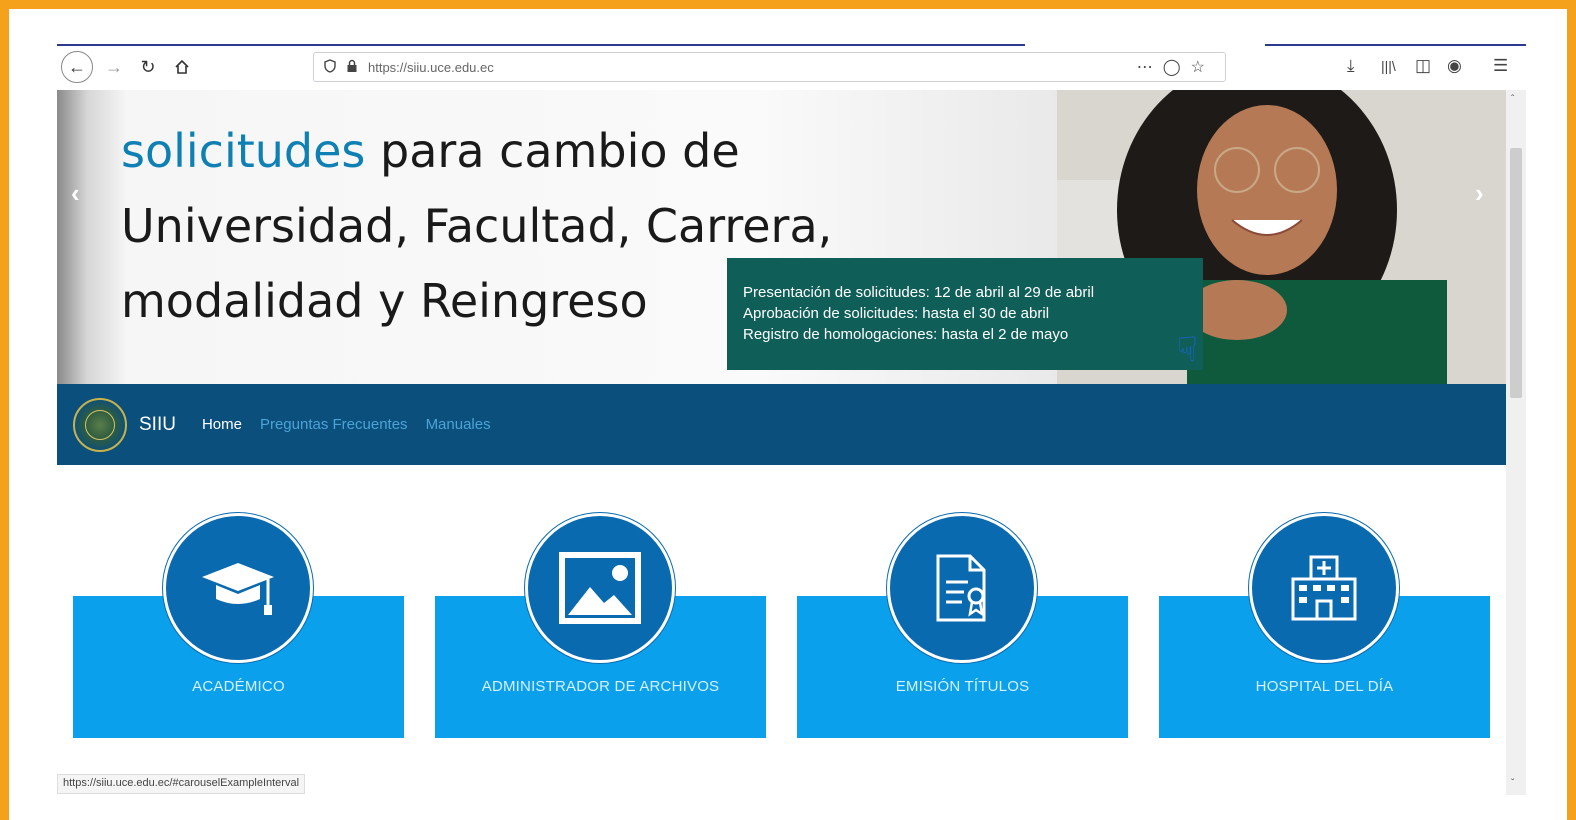  What do you see at coordinates (1423, 66) in the screenshot?
I see `sidebar-icon: ◫` at bounding box center [1423, 66].